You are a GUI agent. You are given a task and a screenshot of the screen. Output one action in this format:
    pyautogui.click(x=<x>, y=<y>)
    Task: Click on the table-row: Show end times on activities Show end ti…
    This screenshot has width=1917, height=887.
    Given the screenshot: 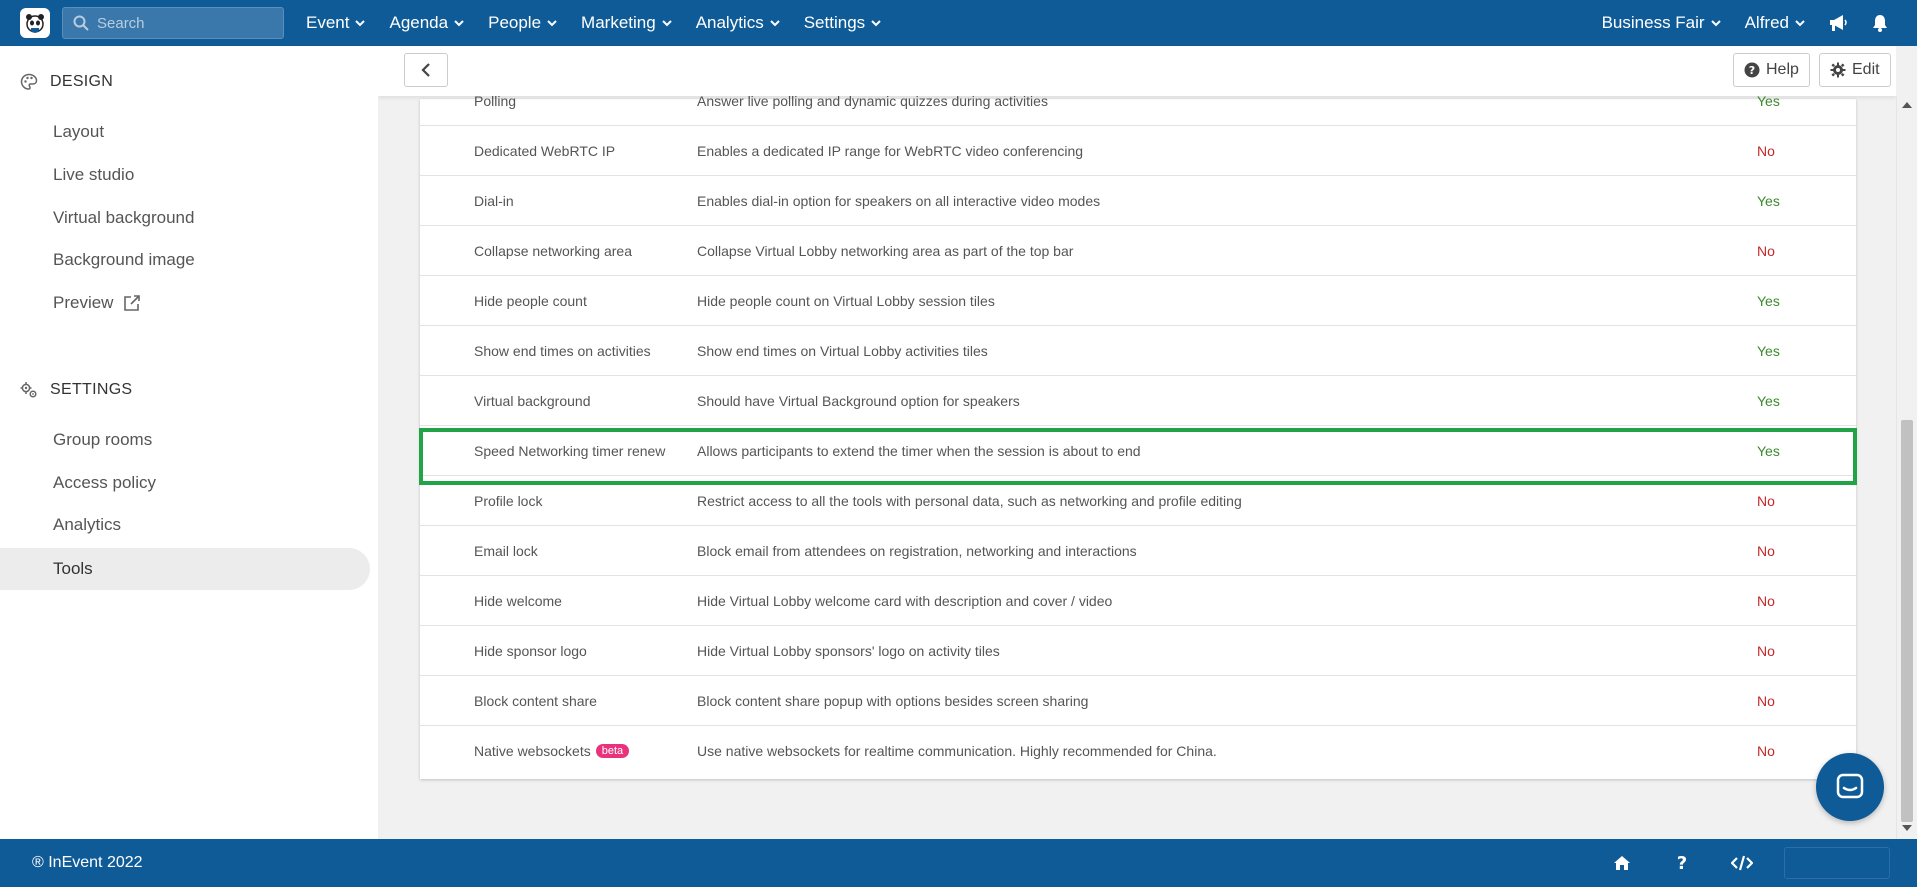 What is the action you would take?
    pyautogui.click(x=1138, y=351)
    